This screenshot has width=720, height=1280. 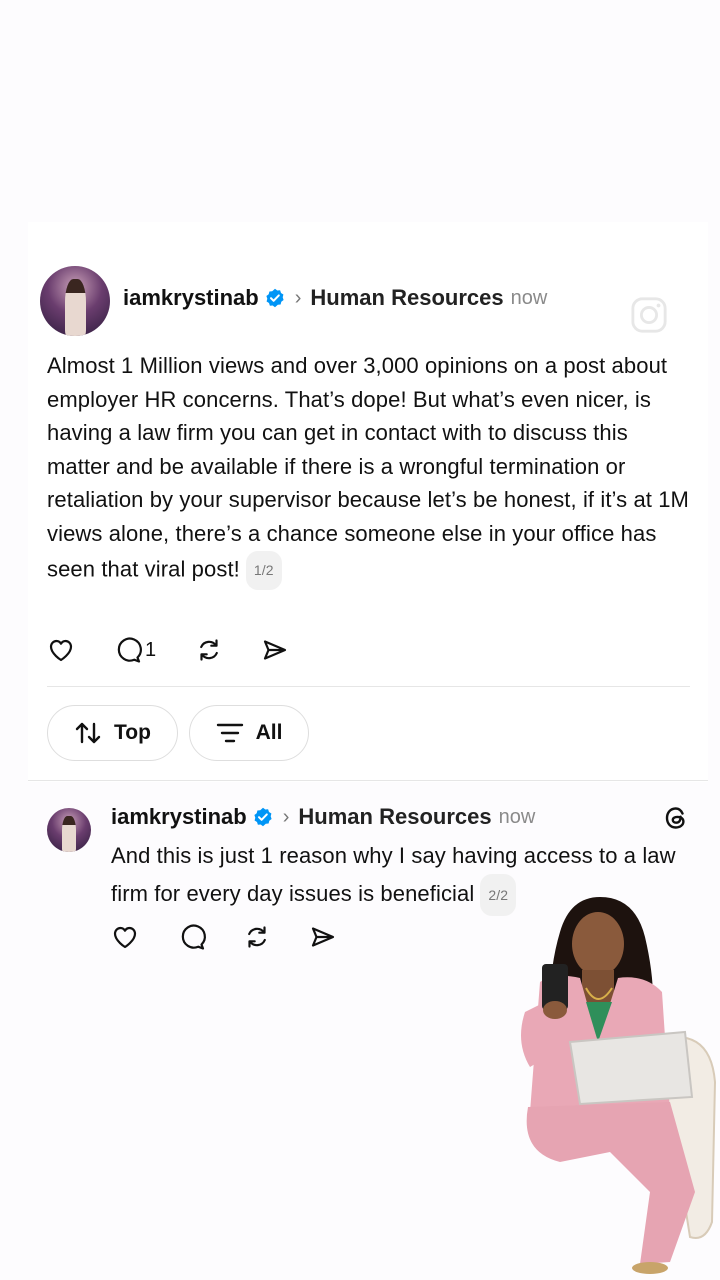 I want to click on instagram-watermark-icon, so click(x=649, y=315).